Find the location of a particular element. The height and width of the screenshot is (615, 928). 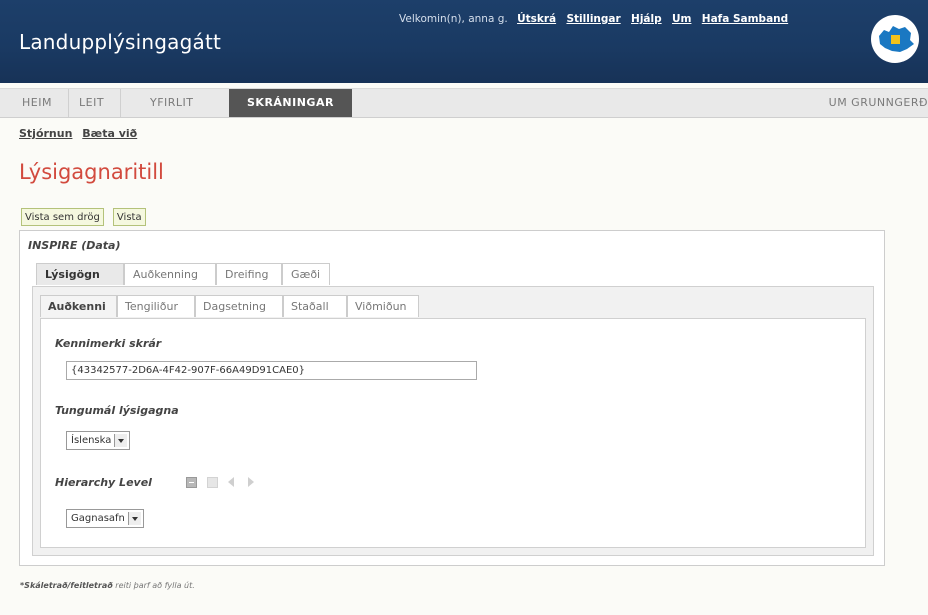

admin-link: Stjórnun is located at coordinates (45, 133).